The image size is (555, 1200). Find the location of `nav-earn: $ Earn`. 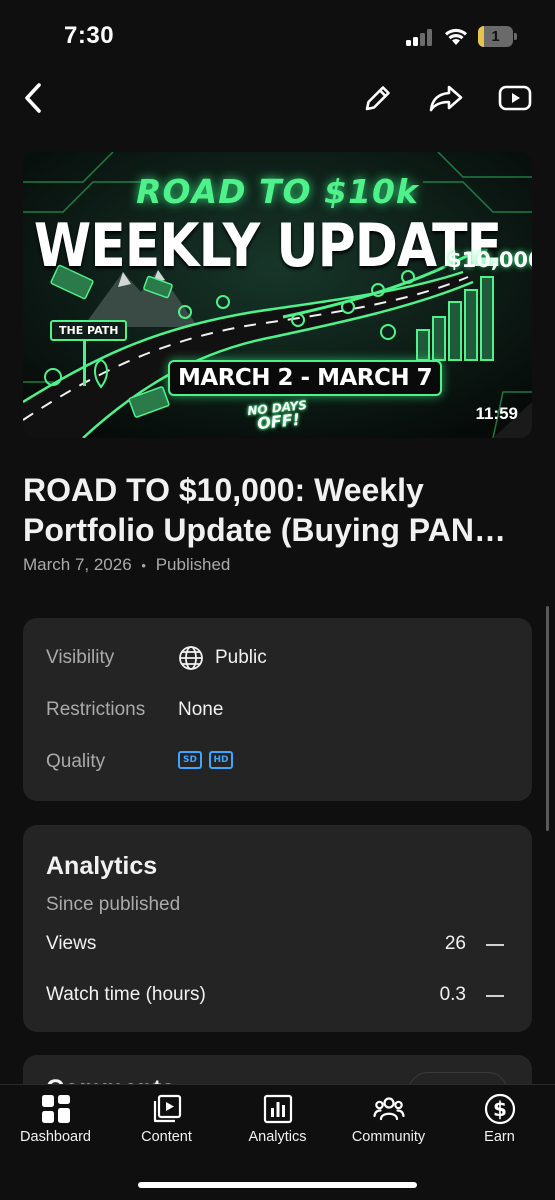

nav-earn: $ Earn is located at coordinates (499, 1120).